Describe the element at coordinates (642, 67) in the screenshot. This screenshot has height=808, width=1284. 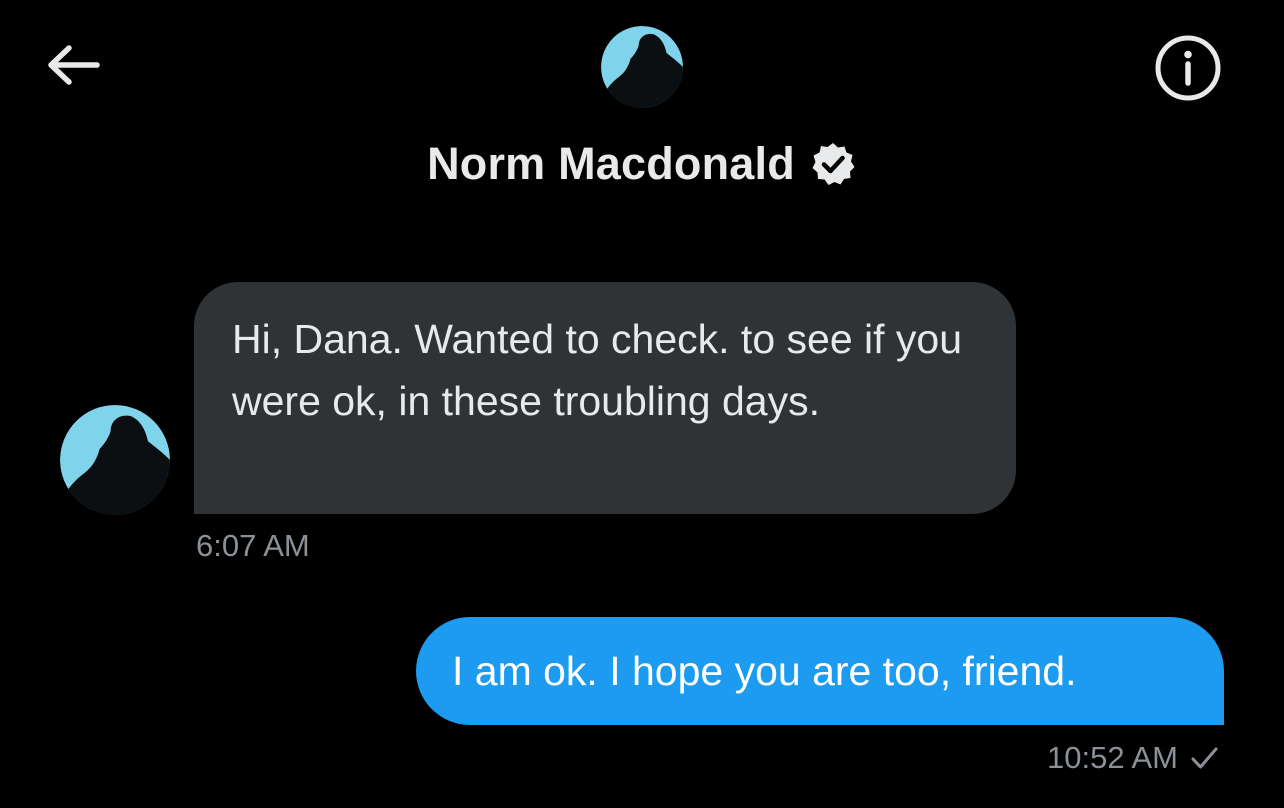
I see `header-avatar` at that location.